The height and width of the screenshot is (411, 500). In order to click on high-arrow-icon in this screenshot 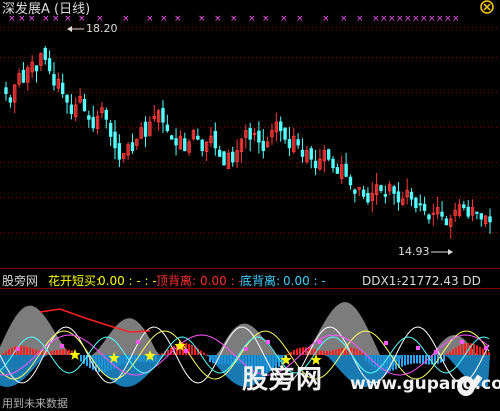, I will do `click(75, 29)`.